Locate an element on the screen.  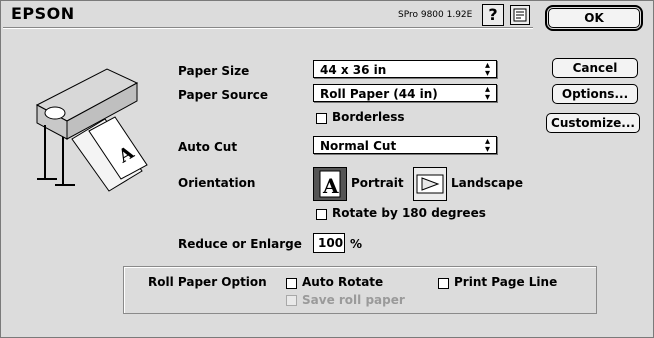
portrait-label: Portrait is located at coordinates (377, 183).